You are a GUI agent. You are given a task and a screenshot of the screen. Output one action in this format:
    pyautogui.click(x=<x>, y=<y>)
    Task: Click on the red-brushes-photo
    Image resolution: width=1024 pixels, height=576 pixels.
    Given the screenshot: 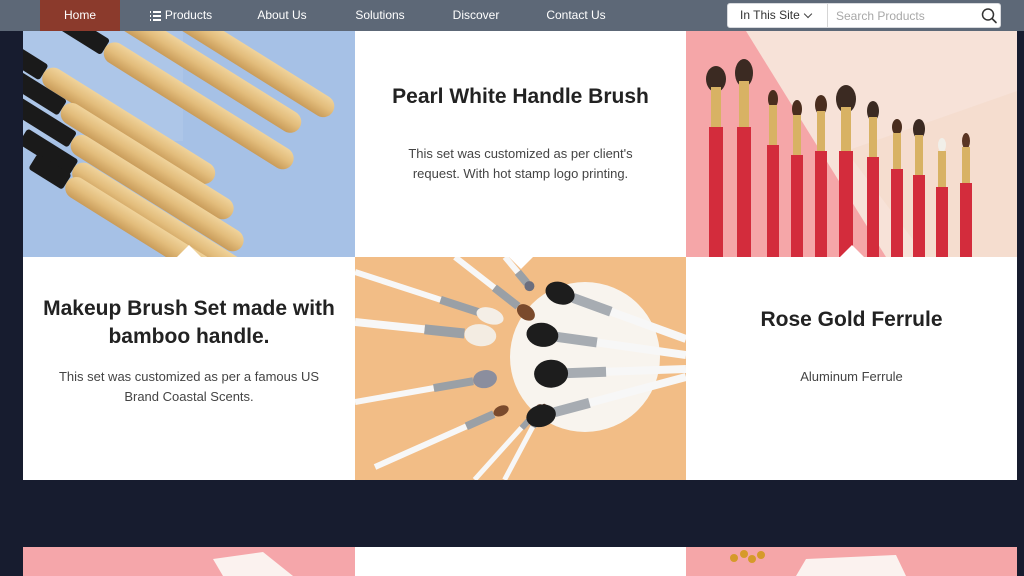 What is the action you would take?
    pyautogui.click(x=851, y=144)
    